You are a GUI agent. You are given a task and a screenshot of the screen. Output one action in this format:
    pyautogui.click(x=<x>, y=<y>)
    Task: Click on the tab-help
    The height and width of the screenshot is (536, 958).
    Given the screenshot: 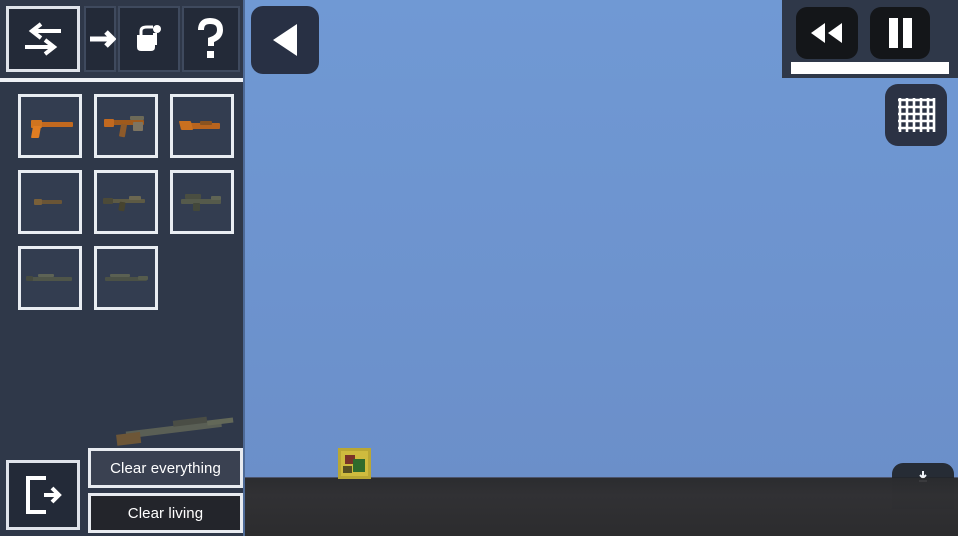 What is the action you would take?
    pyautogui.click(x=211, y=39)
    